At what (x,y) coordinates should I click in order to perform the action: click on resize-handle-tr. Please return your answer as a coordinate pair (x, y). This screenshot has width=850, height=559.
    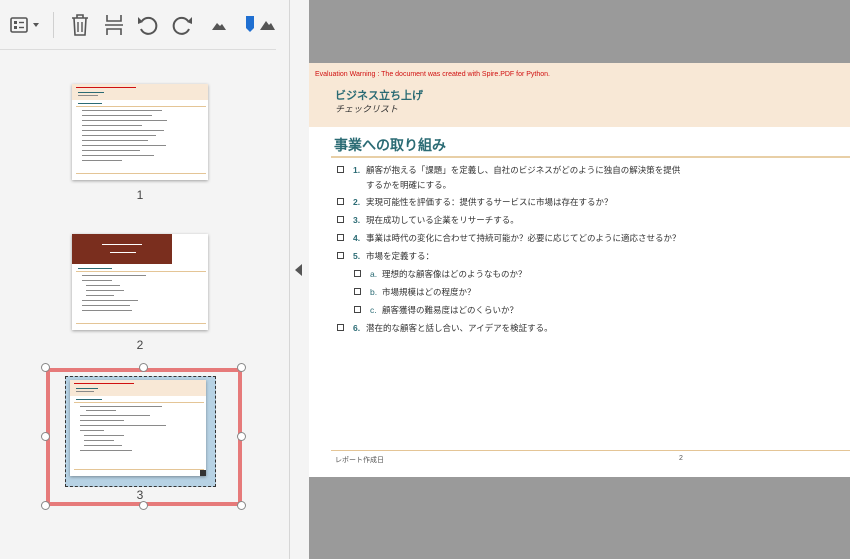
    Looking at the image, I should click on (241, 367).